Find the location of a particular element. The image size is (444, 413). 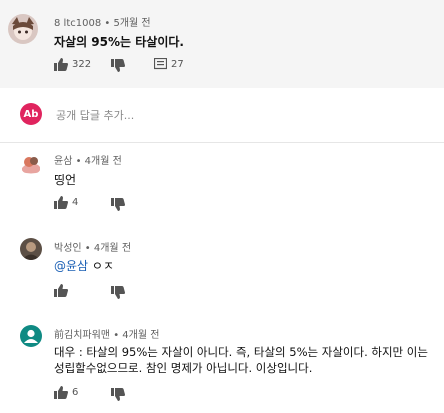

reply-meta: 박성인 • 4개월 전 is located at coordinates (92, 246).